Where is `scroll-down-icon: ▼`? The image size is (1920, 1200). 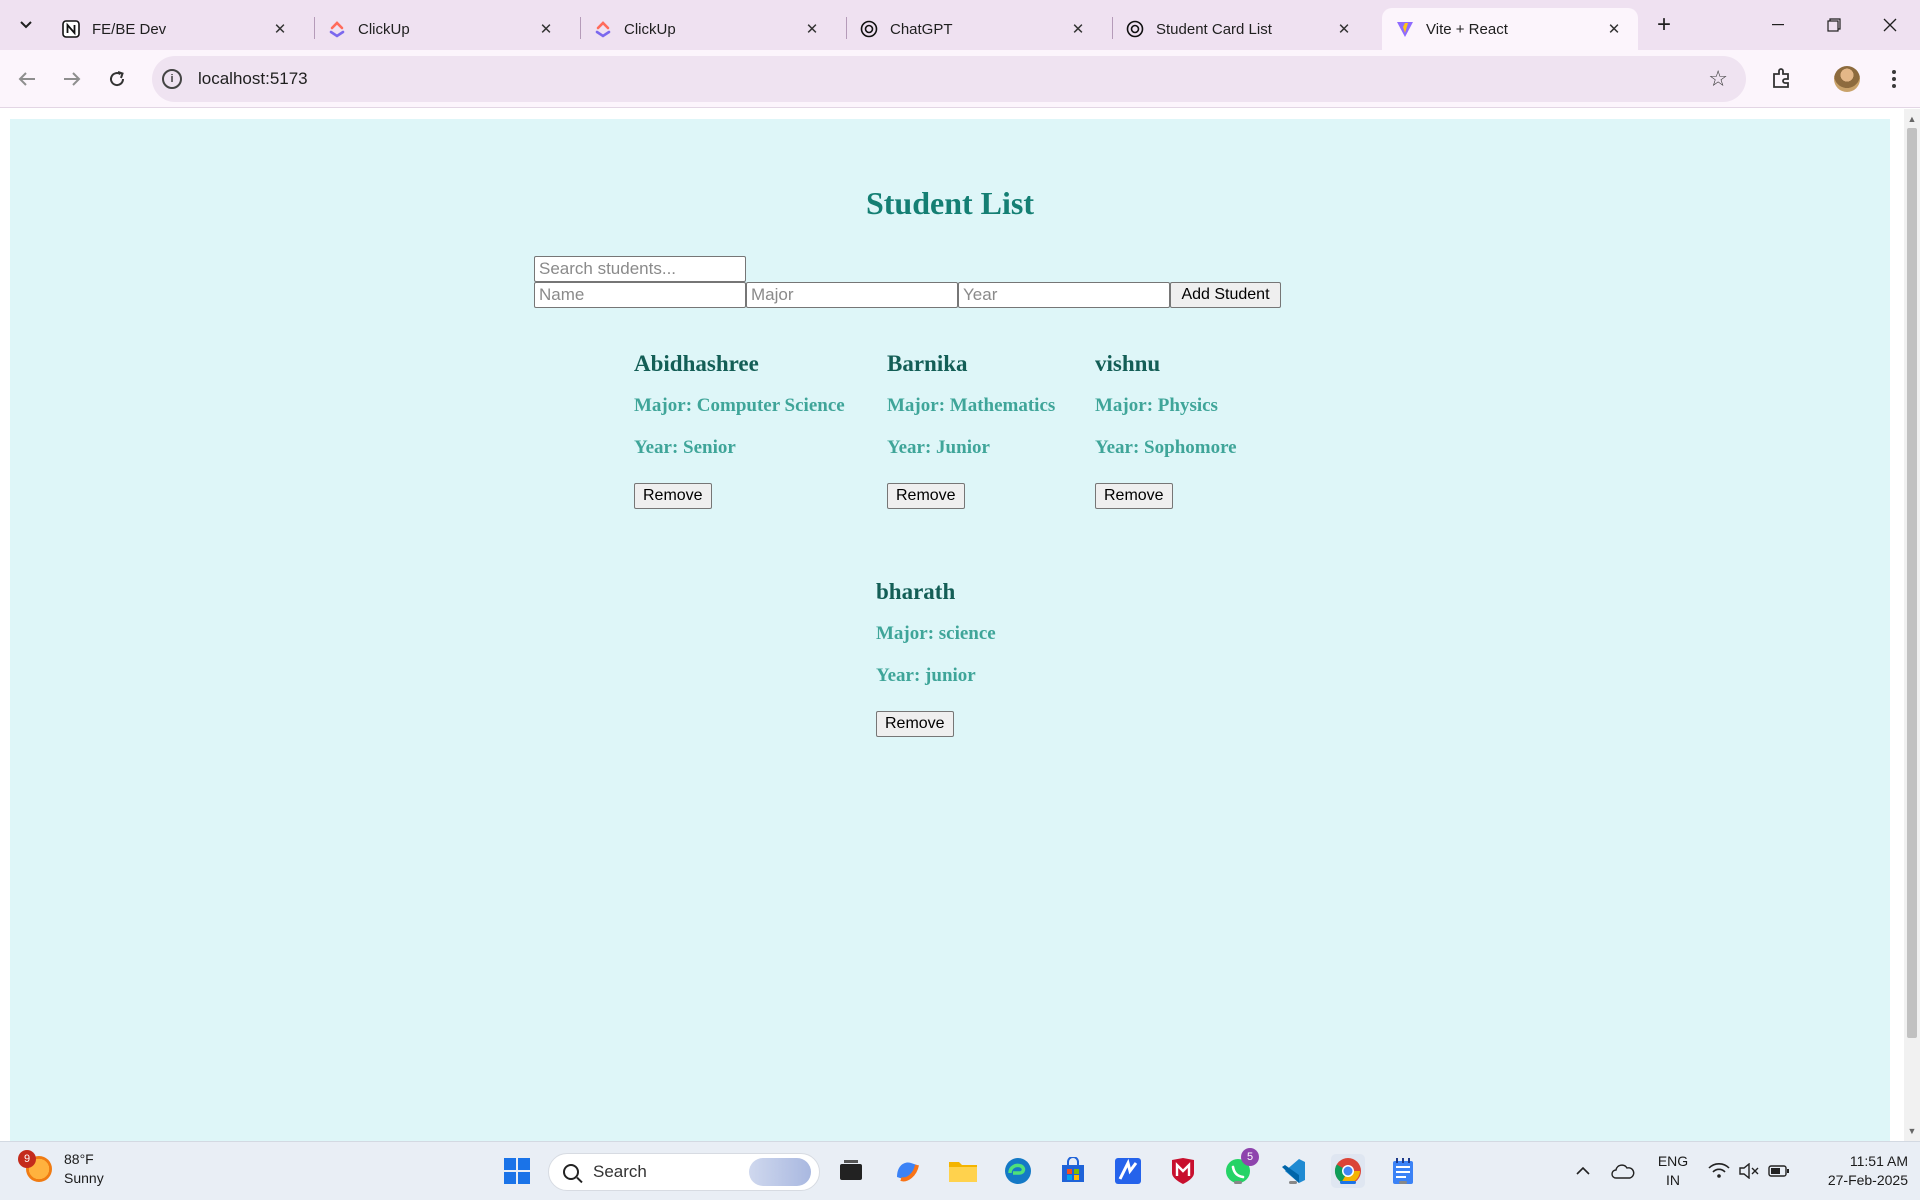
scroll-down-icon: ▼ is located at coordinates (1912, 1131).